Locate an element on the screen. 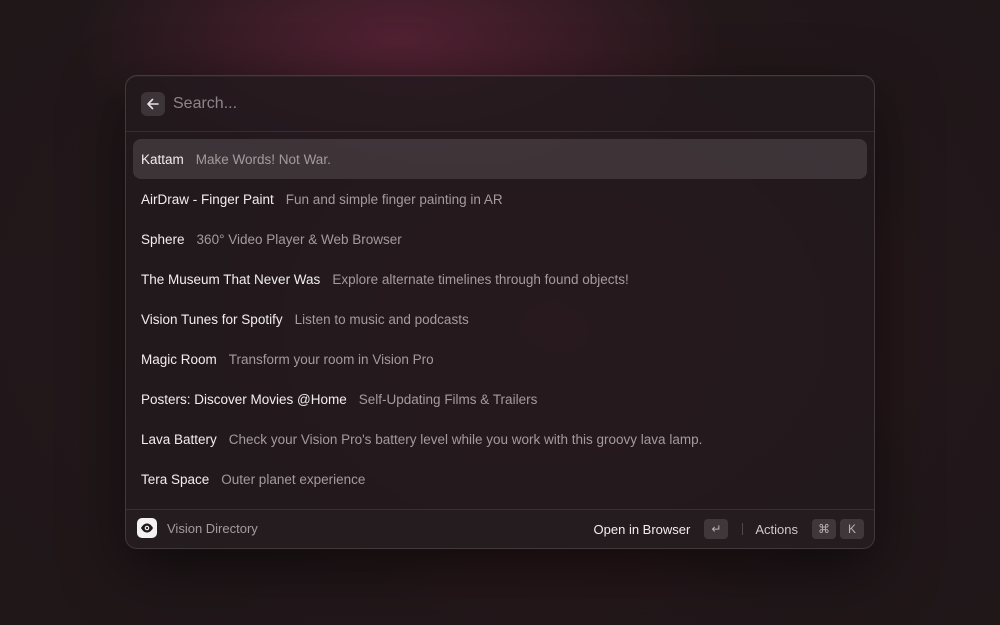 This screenshot has width=1000, height=625. eye-icon is located at coordinates (147, 528).